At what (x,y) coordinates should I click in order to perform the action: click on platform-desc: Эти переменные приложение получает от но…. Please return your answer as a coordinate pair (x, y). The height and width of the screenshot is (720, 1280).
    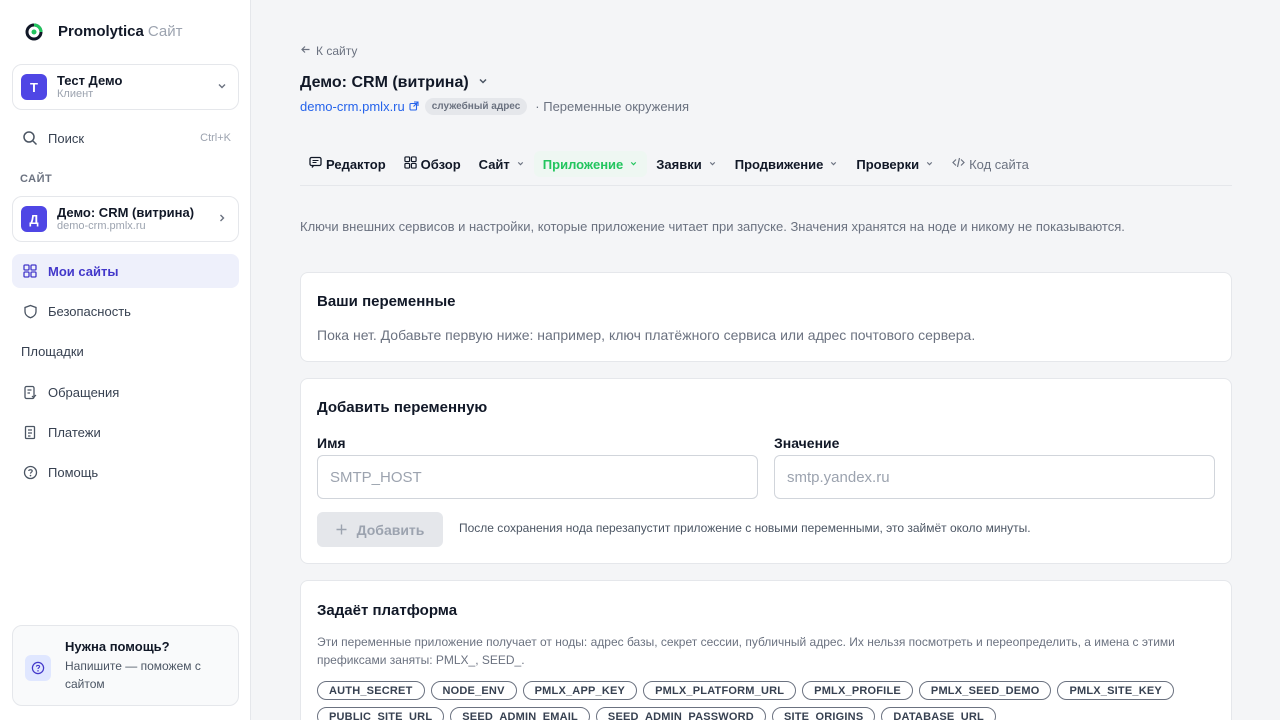
    Looking at the image, I should click on (746, 651).